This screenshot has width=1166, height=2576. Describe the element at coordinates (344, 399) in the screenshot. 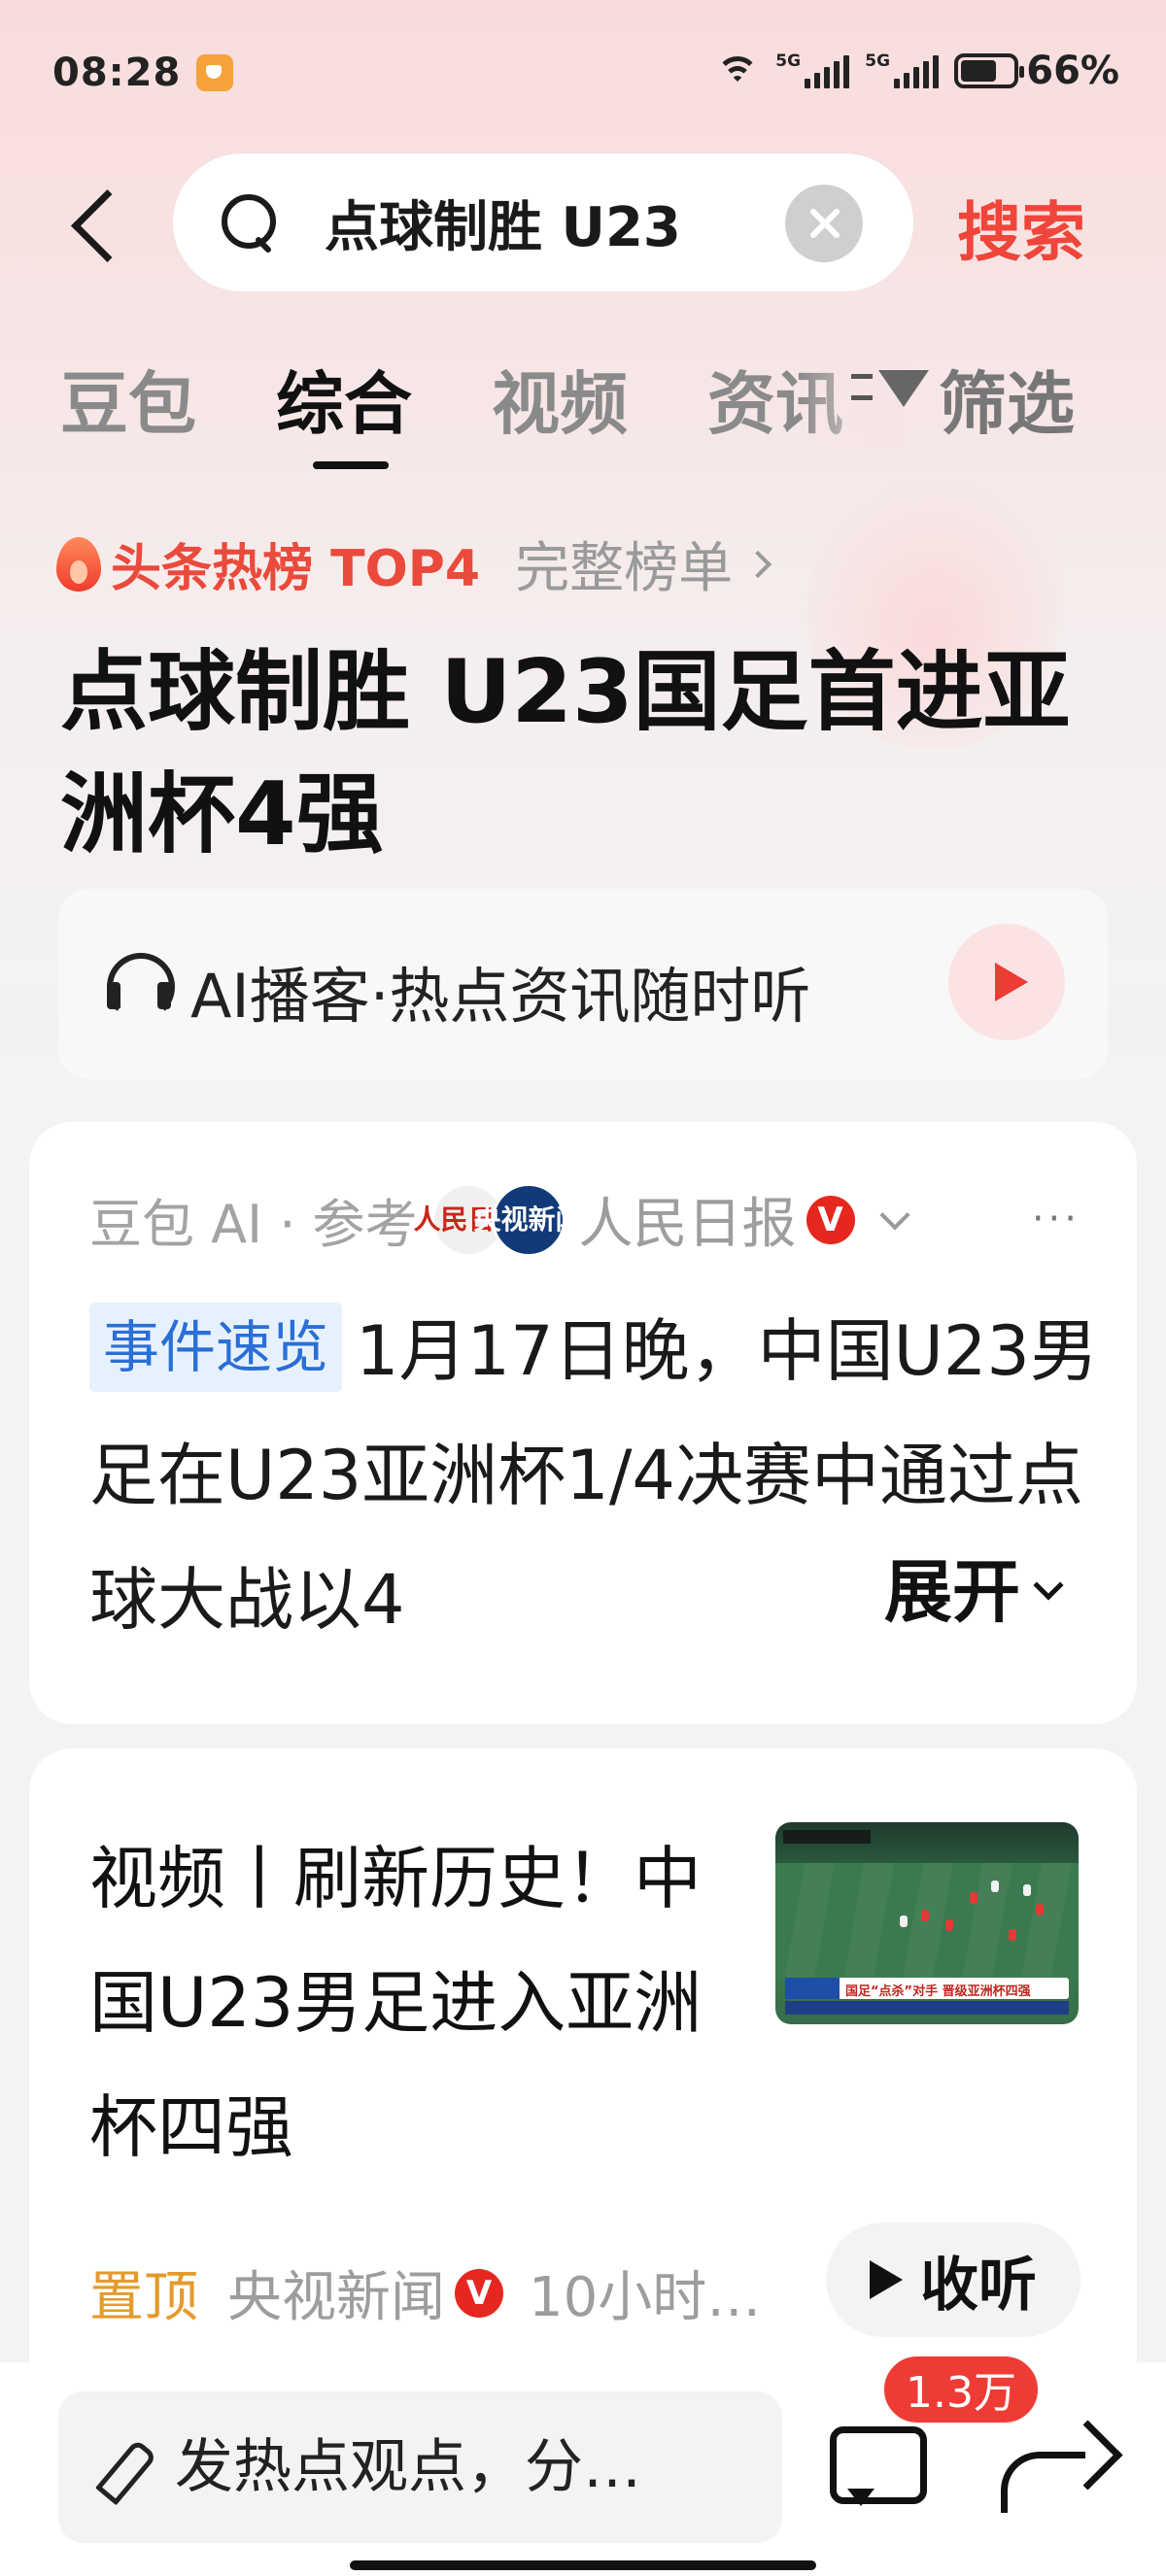

I see `tab-all: 综合` at that location.